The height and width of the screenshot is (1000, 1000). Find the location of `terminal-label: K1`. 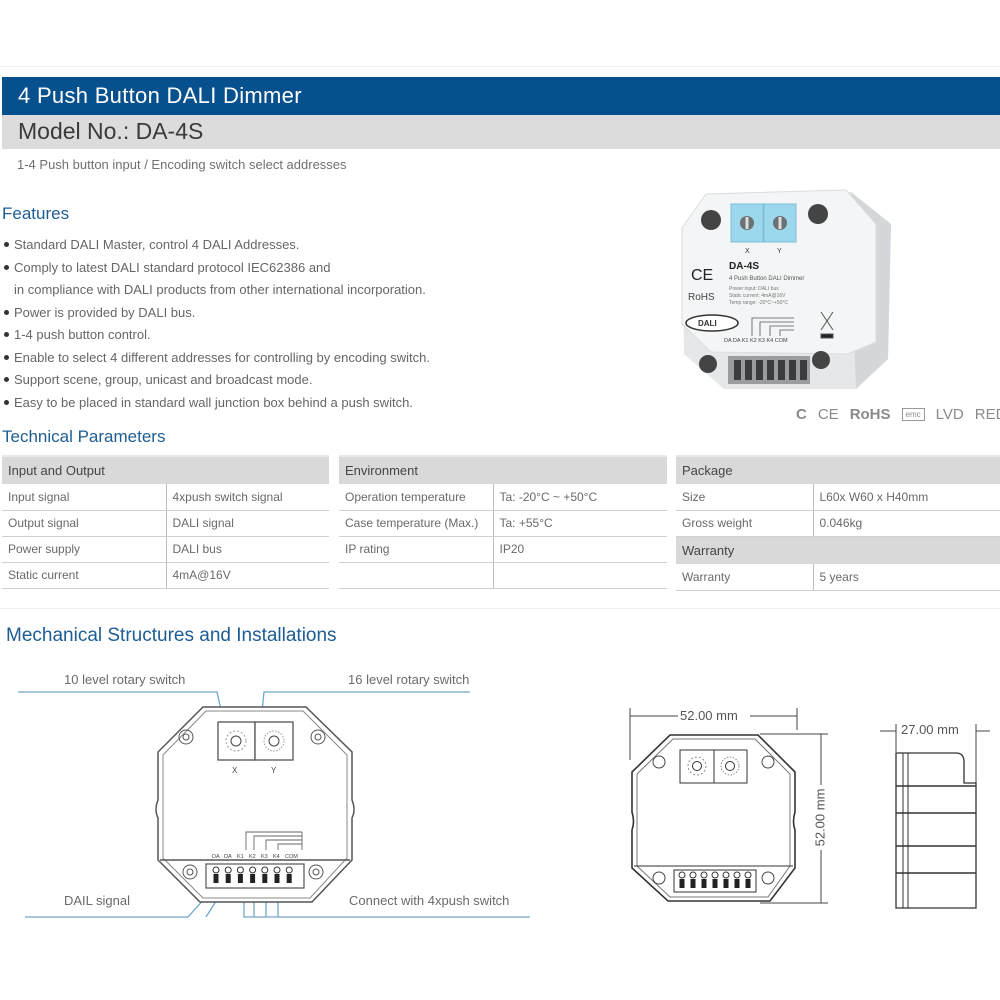

terminal-label: K1 is located at coordinates (240, 857).